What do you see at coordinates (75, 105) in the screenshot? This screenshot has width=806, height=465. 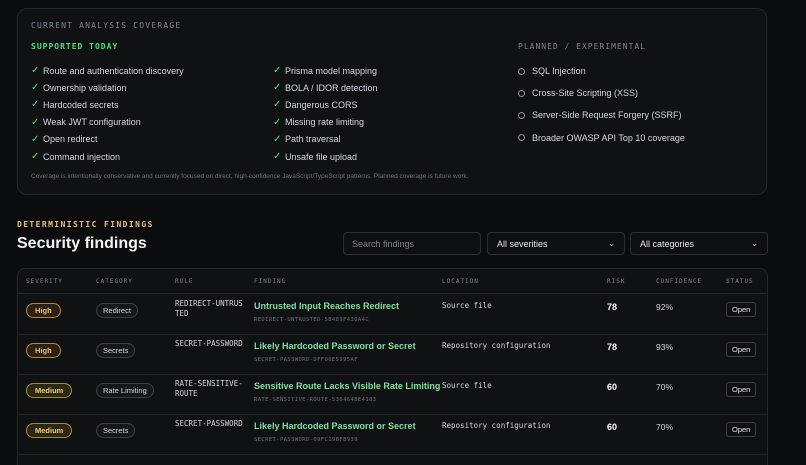 I see `supported-item: ✓ Hardcoded secrets` at bounding box center [75, 105].